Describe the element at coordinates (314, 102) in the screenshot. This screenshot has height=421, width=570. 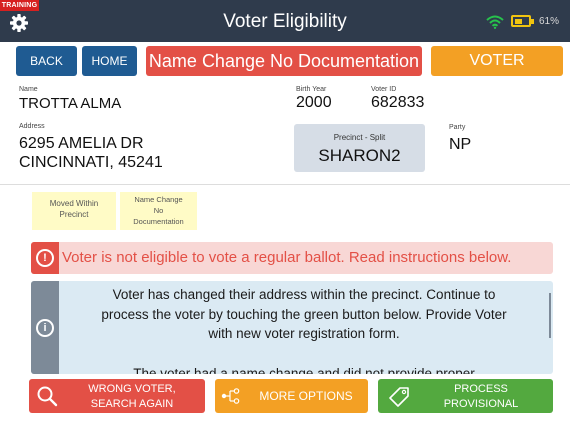
I see `birth-year: 2000` at that location.